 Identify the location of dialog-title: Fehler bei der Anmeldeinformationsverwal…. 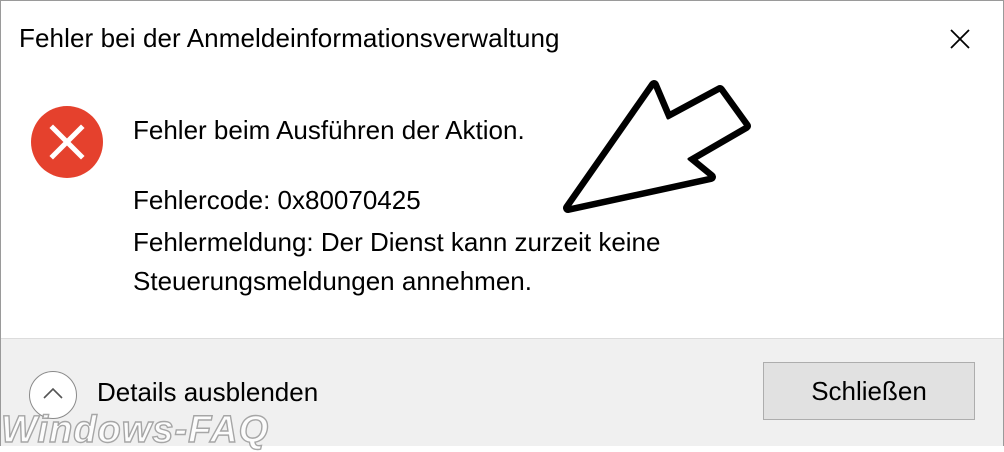
(289, 38).